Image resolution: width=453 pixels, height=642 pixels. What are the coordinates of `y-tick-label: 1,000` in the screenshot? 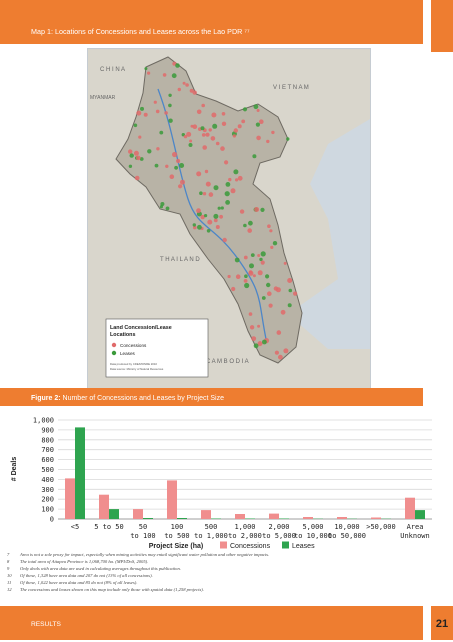 It's located at (43, 421).